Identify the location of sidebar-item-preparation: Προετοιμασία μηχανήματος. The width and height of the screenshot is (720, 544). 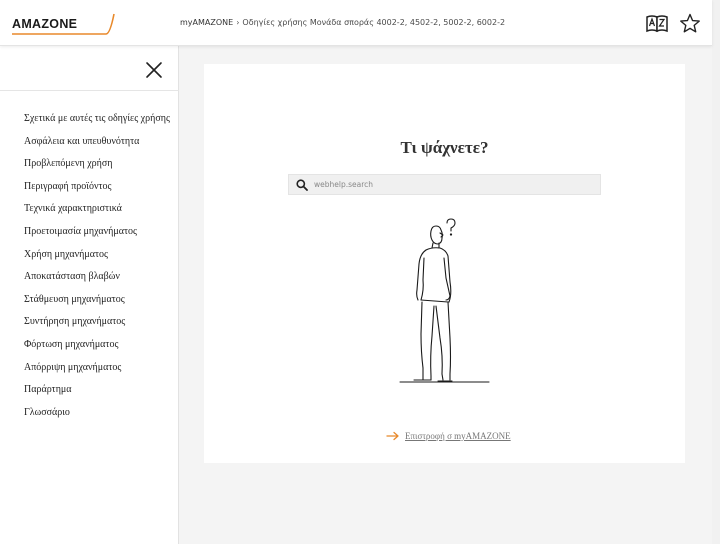
(97, 236).